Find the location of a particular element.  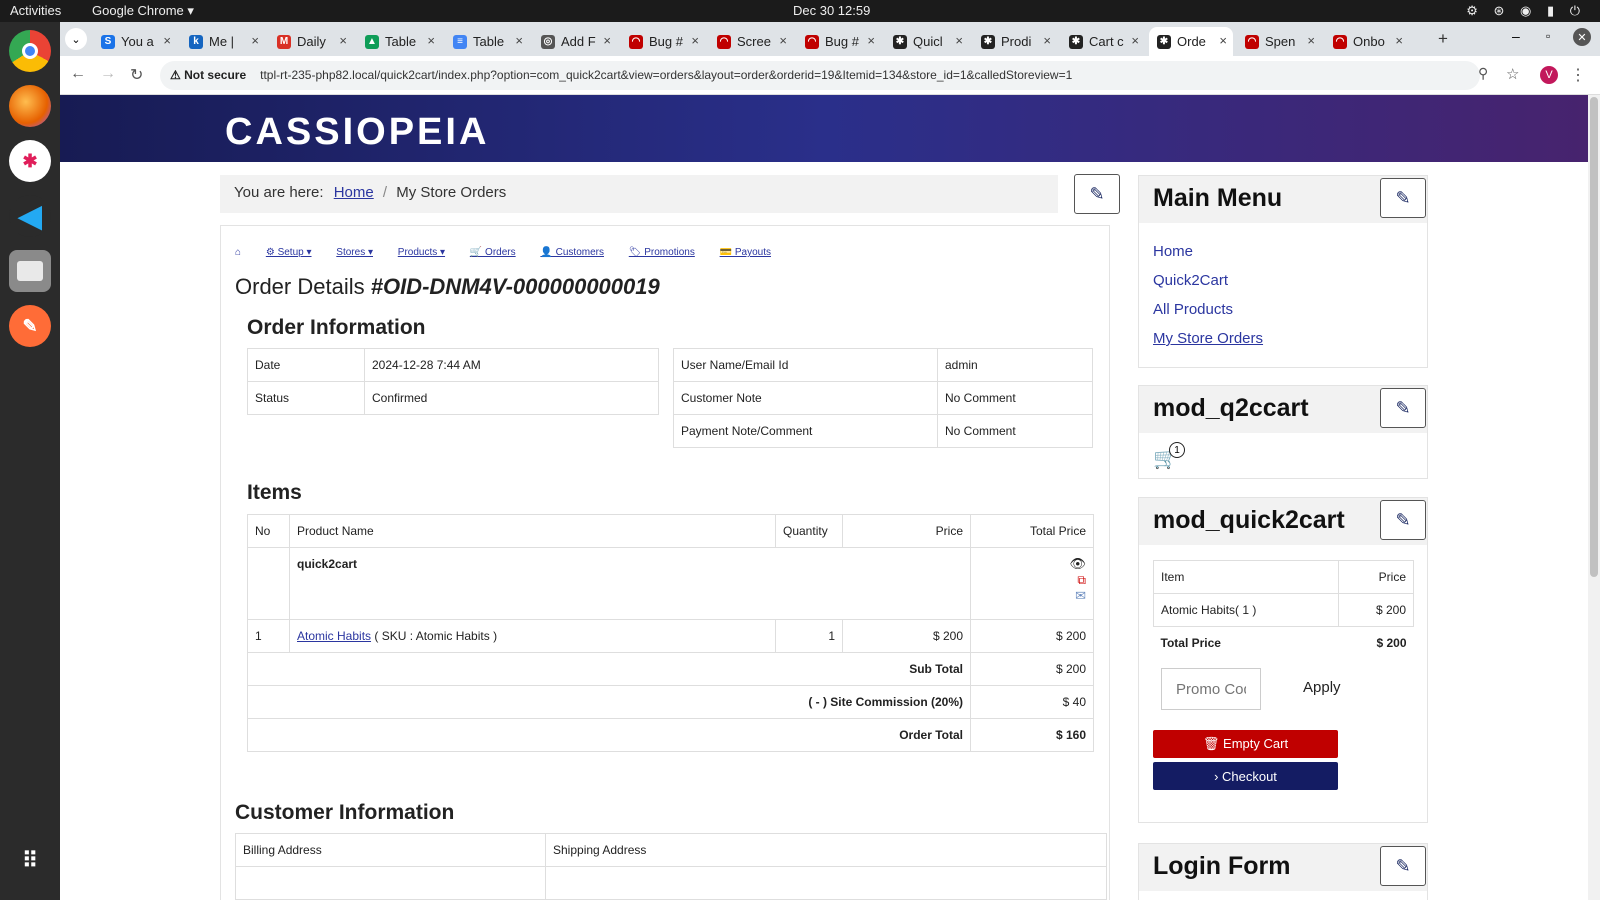

login-form-card: Login Form ✎ is located at coordinates (1283, 871).